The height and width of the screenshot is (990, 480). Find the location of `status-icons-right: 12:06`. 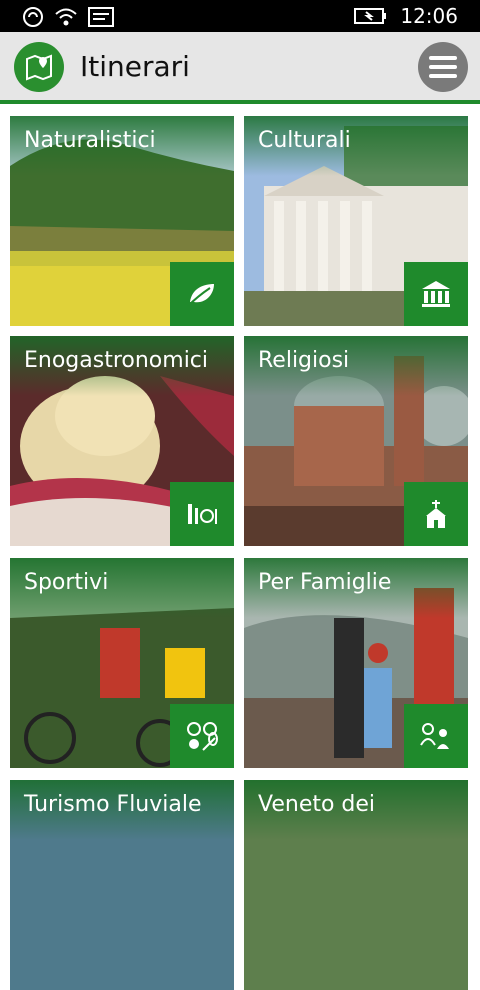

status-icons-right: 12:06 is located at coordinates (406, 16).